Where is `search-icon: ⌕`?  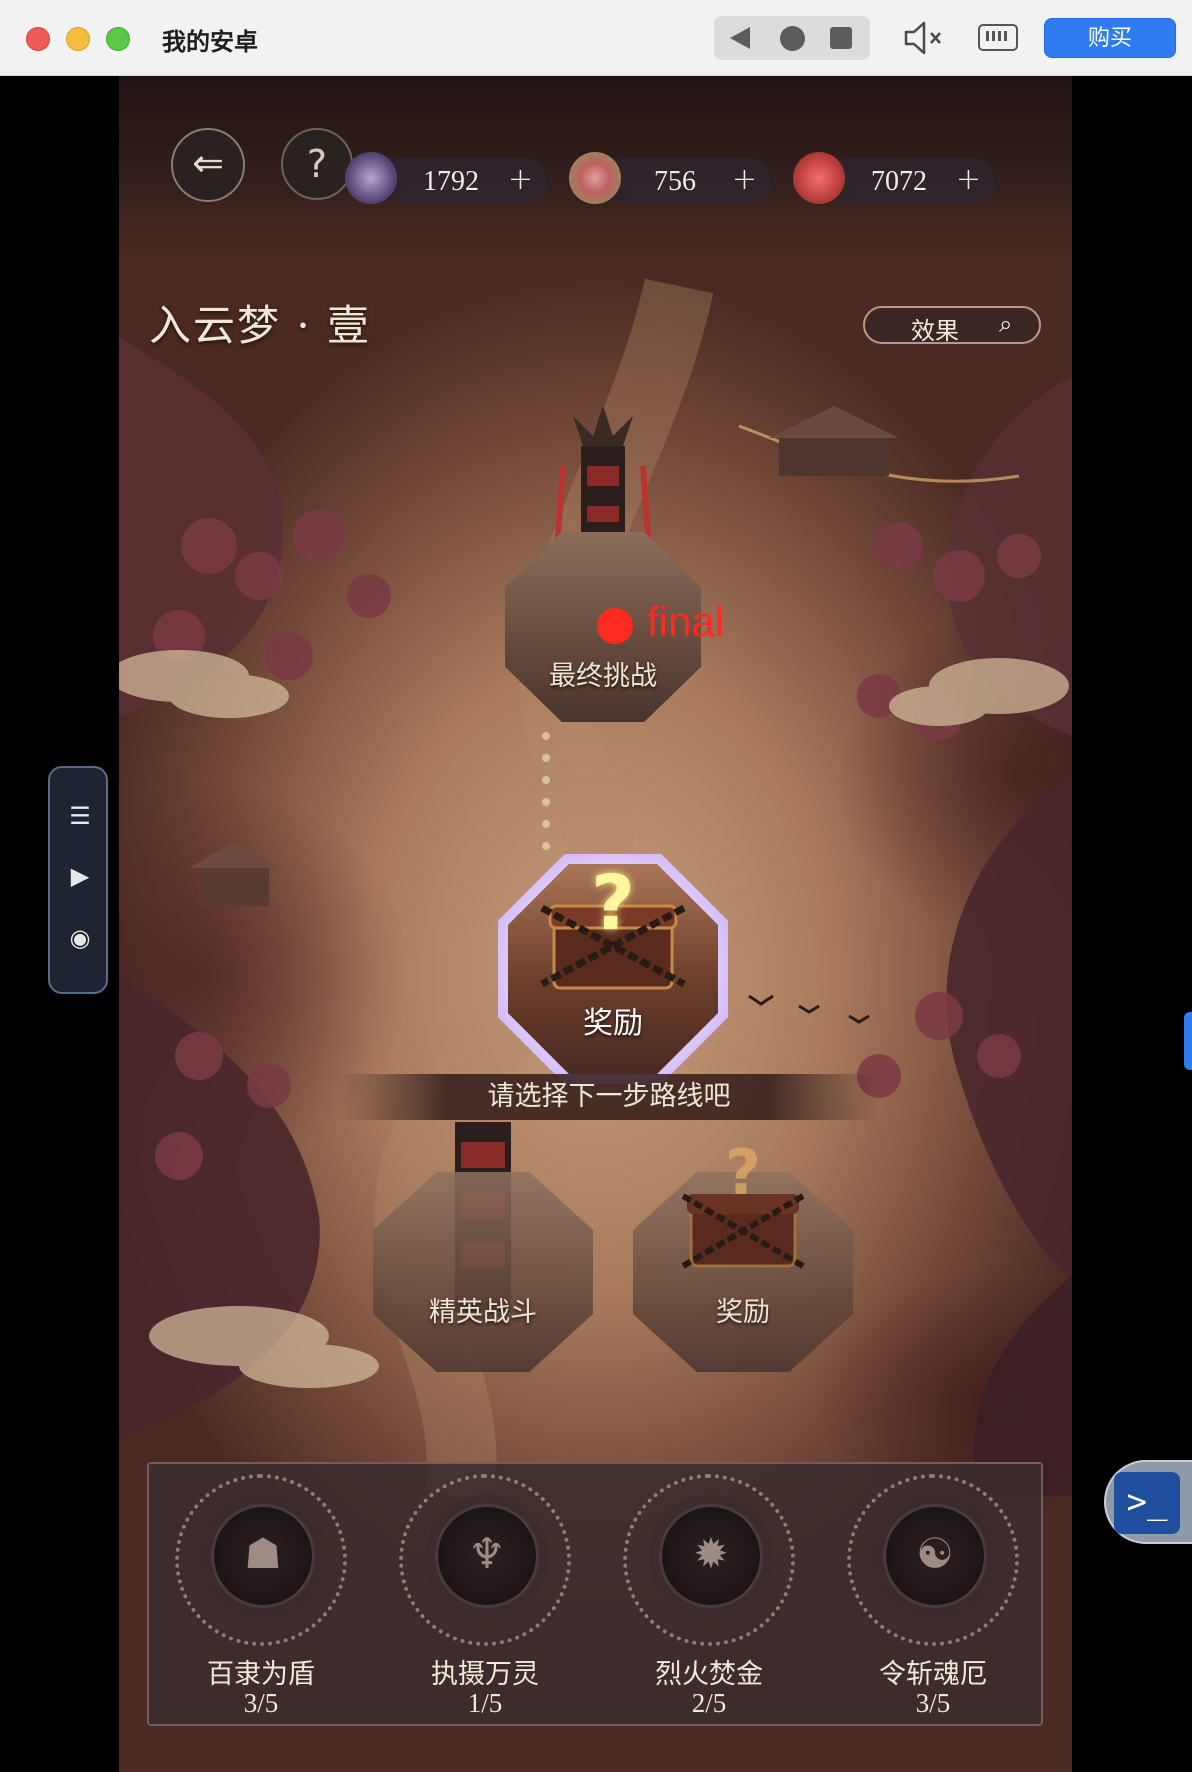 search-icon: ⌕ is located at coordinates (1006, 324).